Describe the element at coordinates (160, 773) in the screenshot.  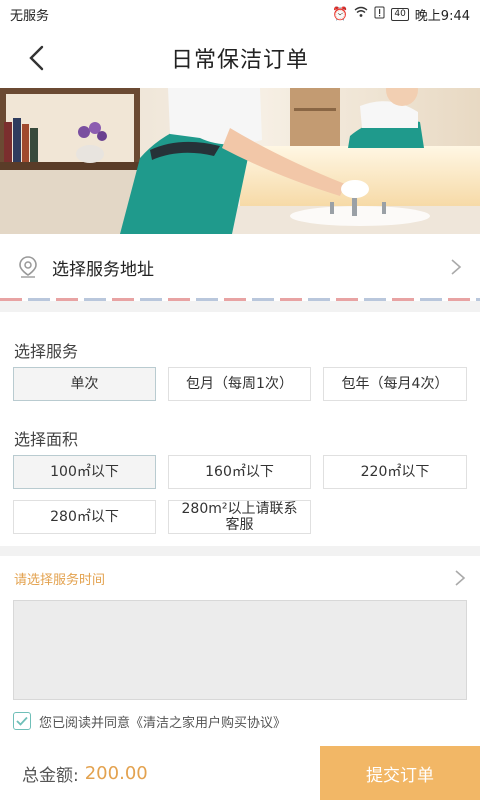
I see `total-section: 总金额: 200.00` at that location.